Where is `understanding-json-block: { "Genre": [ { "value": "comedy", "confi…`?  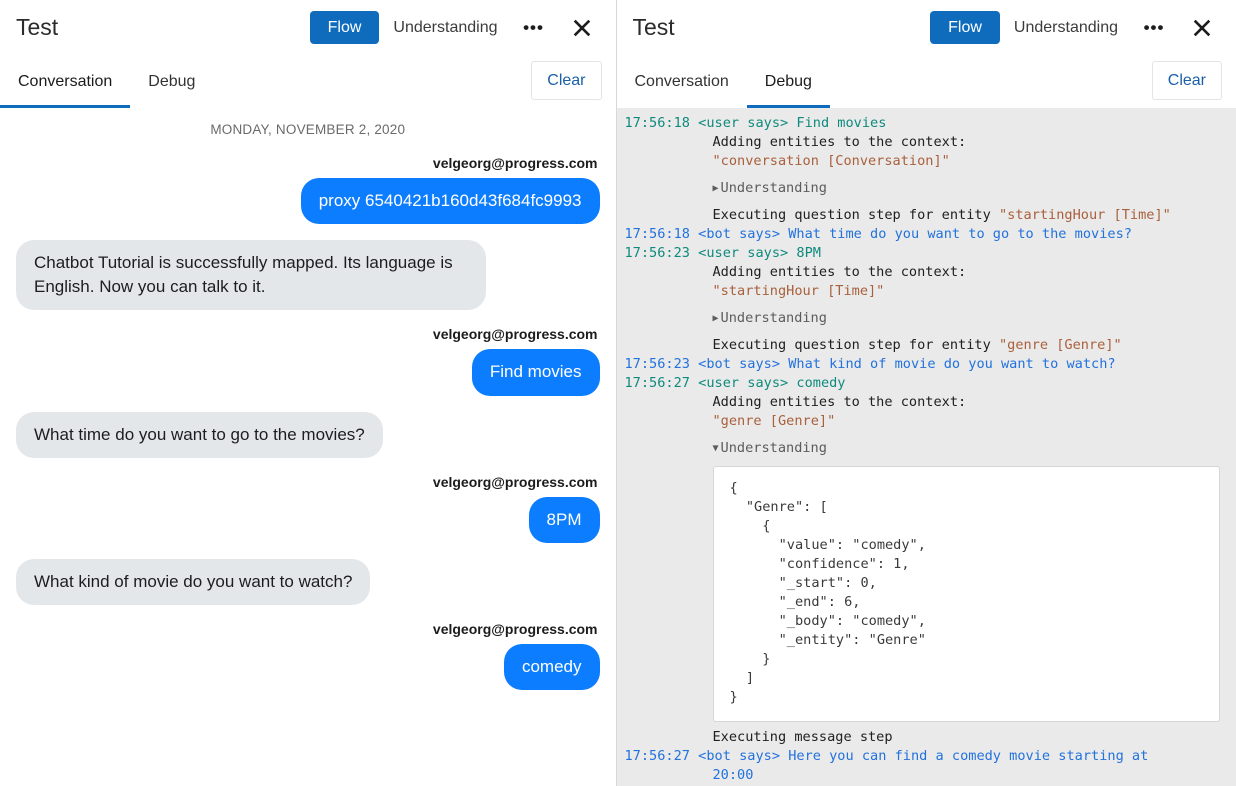 understanding-json-block: { "Genre": [ { "value": "comedy", "confi… is located at coordinates (966, 594).